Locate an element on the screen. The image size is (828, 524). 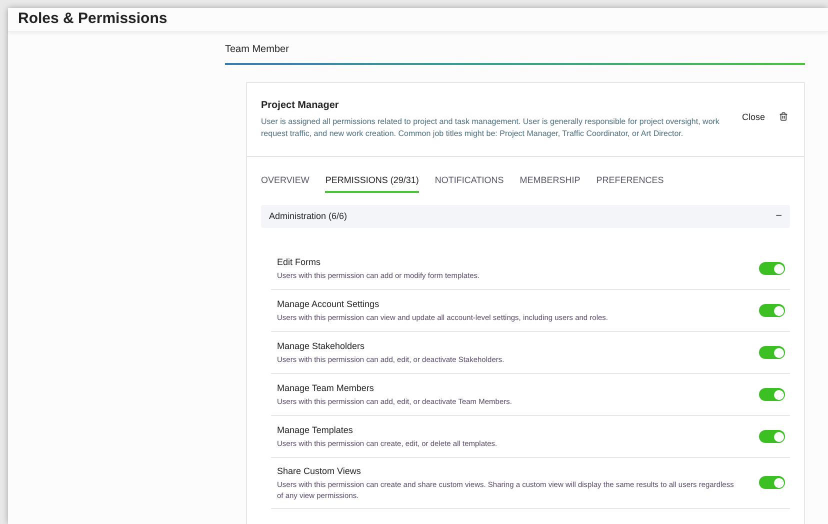
tab: OVERVIEW is located at coordinates (285, 183).